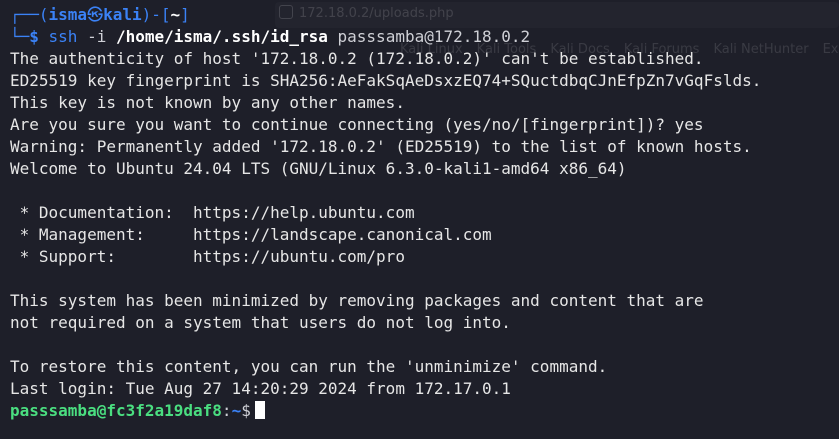 The width and height of the screenshot is (839, 439). I want to click on prompt-dir: ~, so click(175, 14).